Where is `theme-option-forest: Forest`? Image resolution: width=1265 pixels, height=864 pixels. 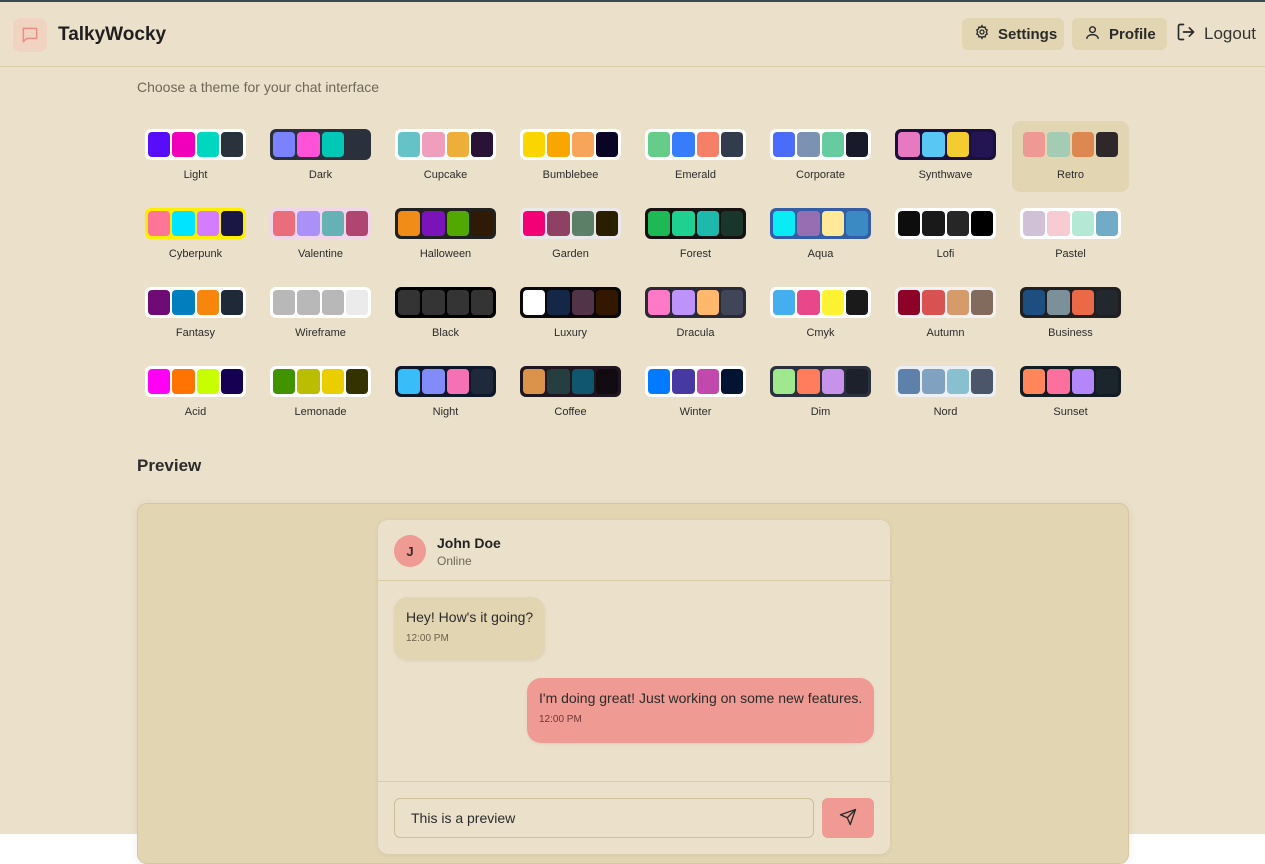 theme-option-forest: Forest is located at coordinates (695, 235).